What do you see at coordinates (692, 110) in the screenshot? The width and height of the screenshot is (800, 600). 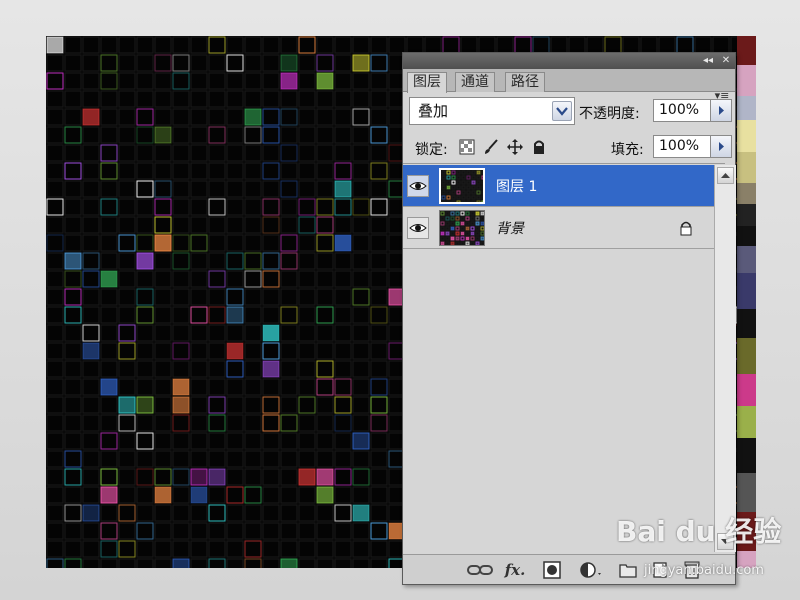 I see `opacity-field: 100%` at bounding box center [692, 110].